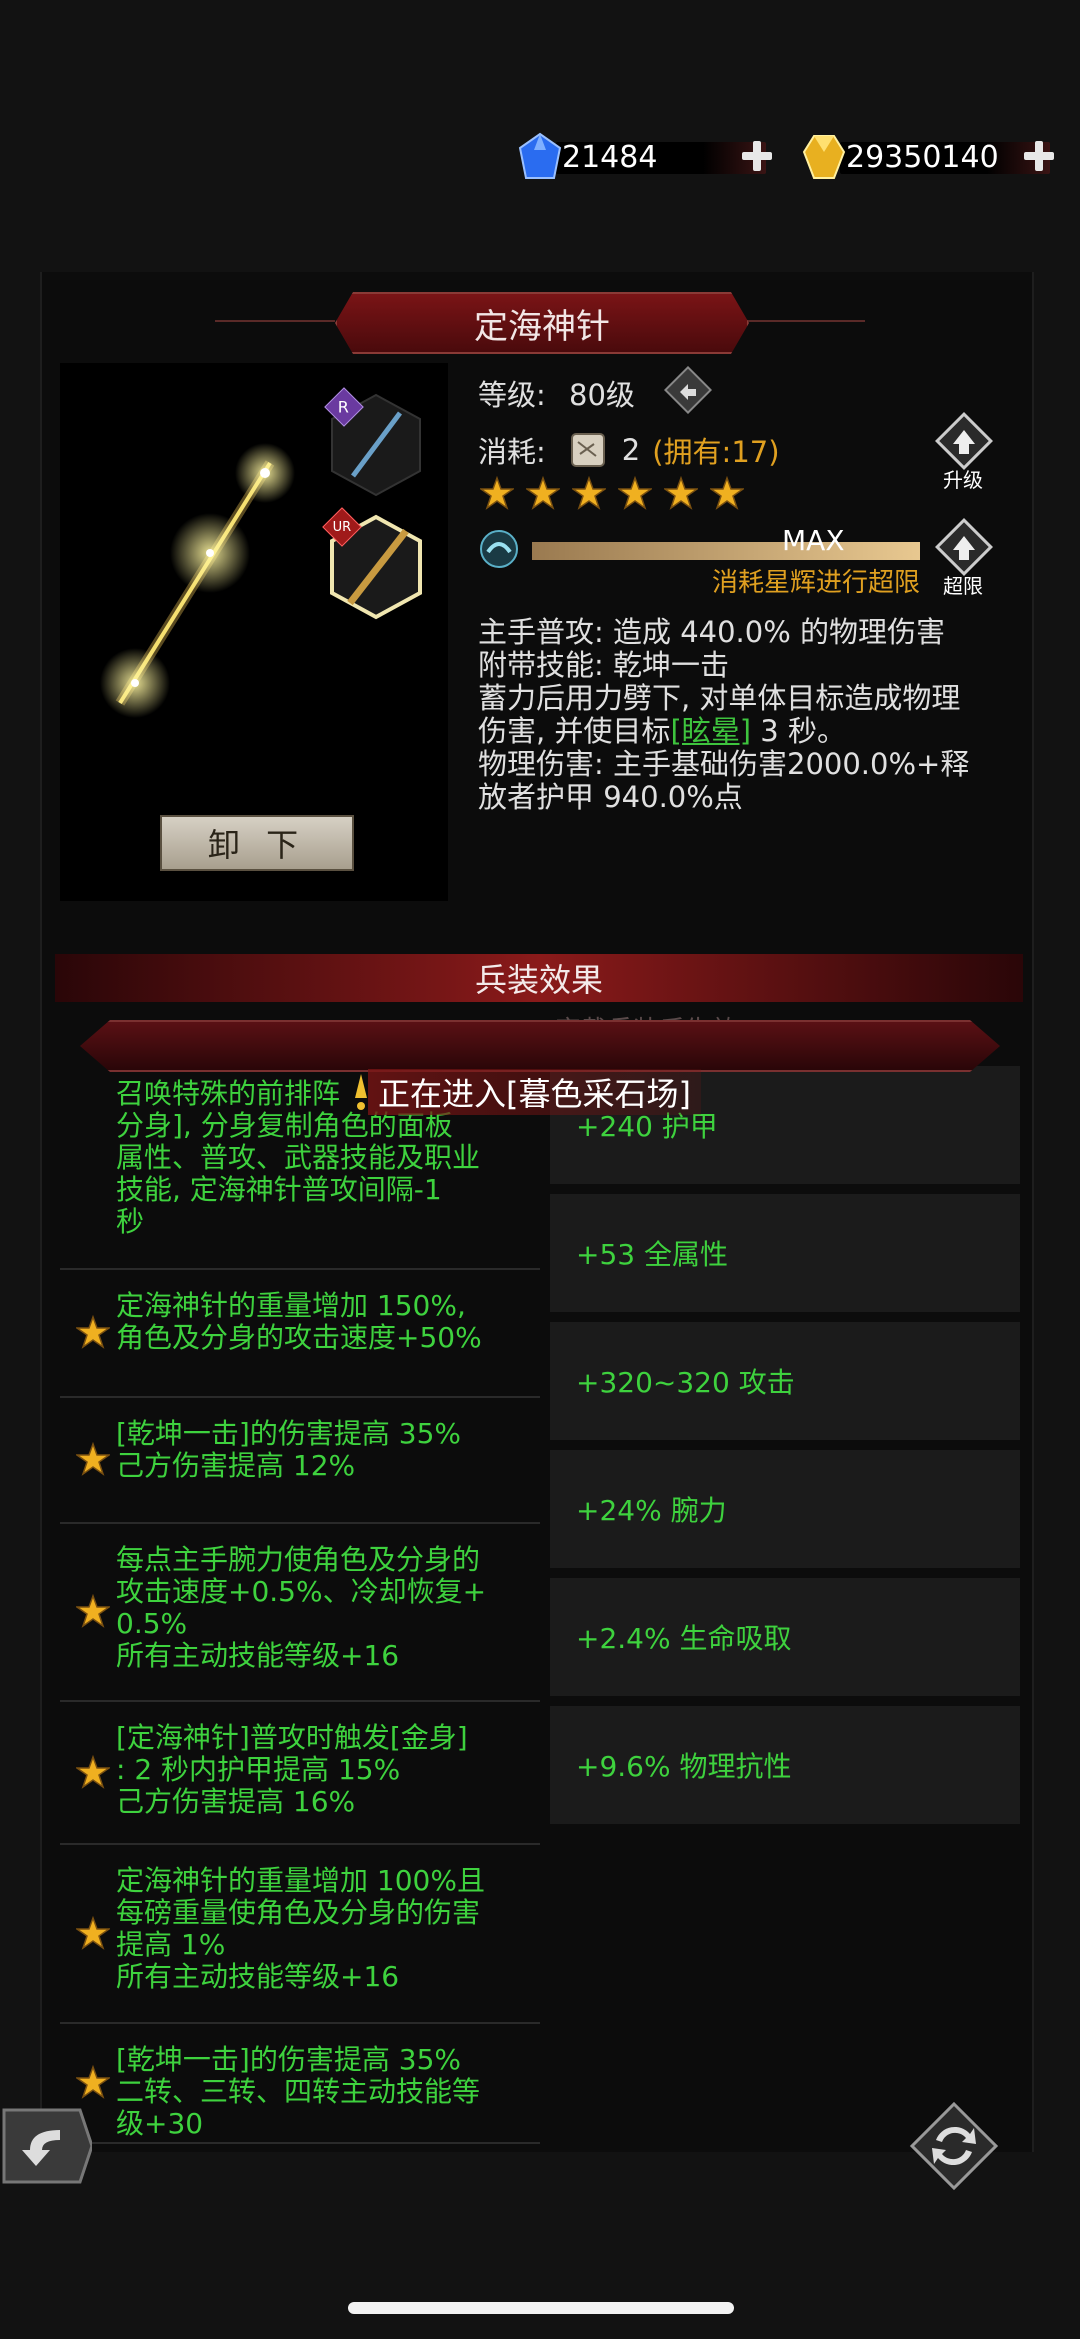 The height and width of the screenshot is (2339, 1080). What do you see at coordinates (964, 441) in the screenshot?
I see `upgrade-button` at bounding box center [964, 441].